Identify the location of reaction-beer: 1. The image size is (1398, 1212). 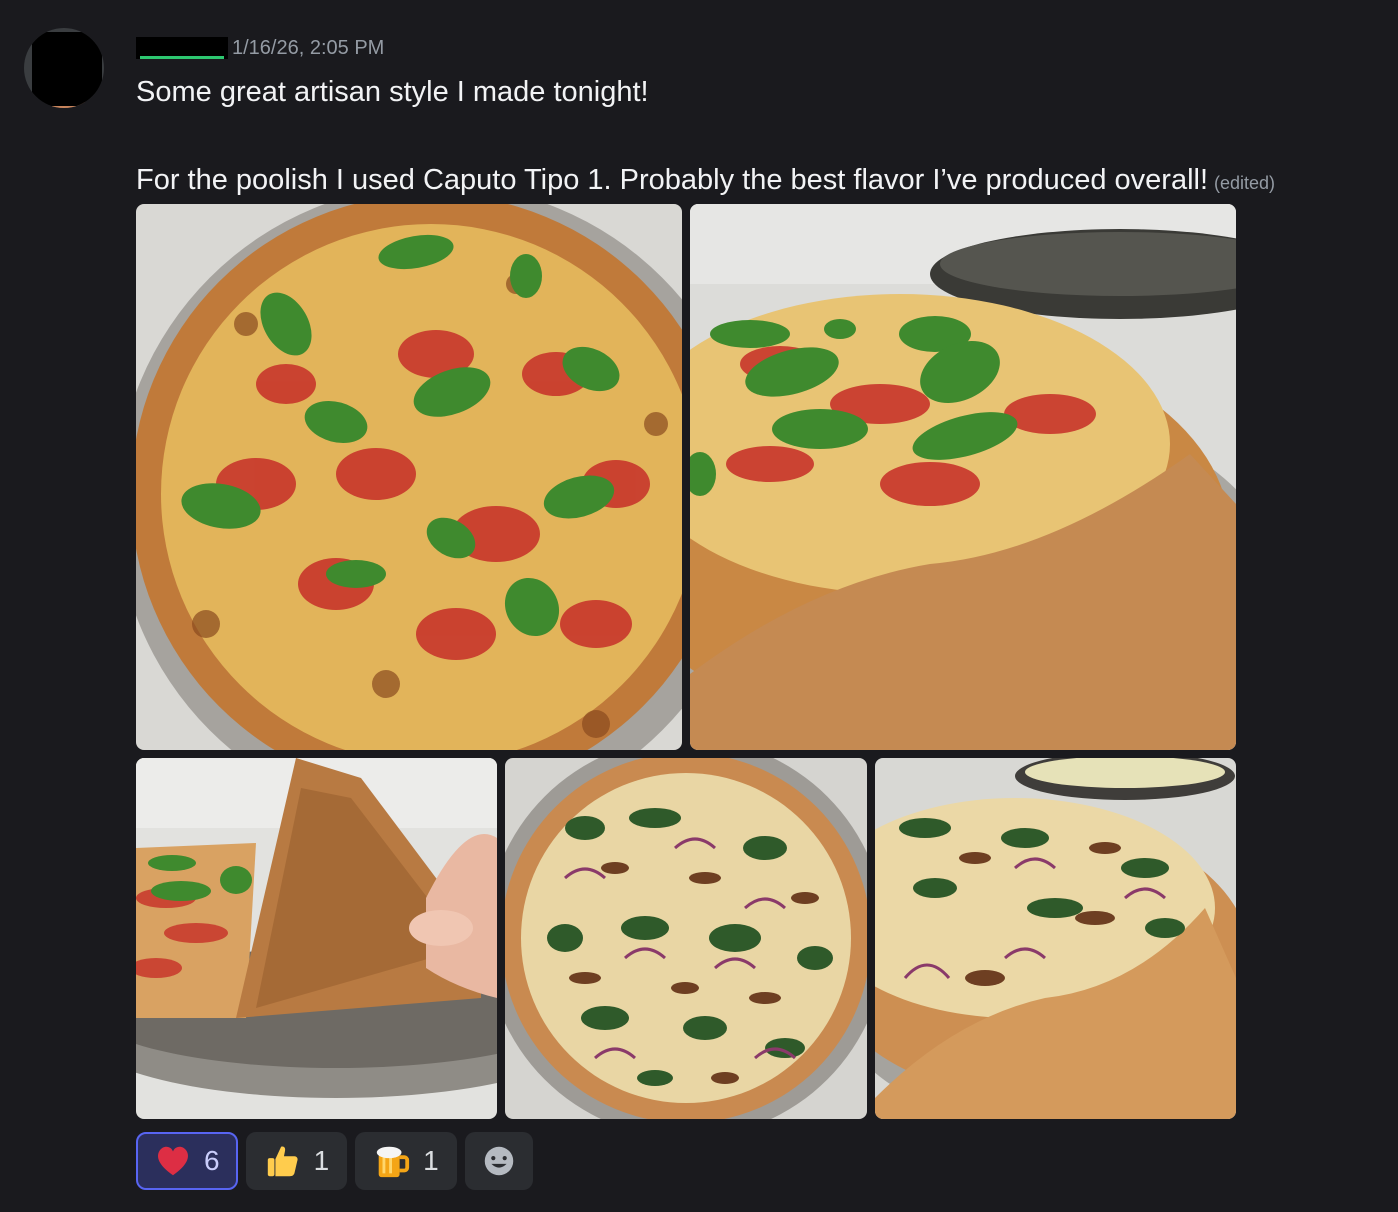
(406, 1161).